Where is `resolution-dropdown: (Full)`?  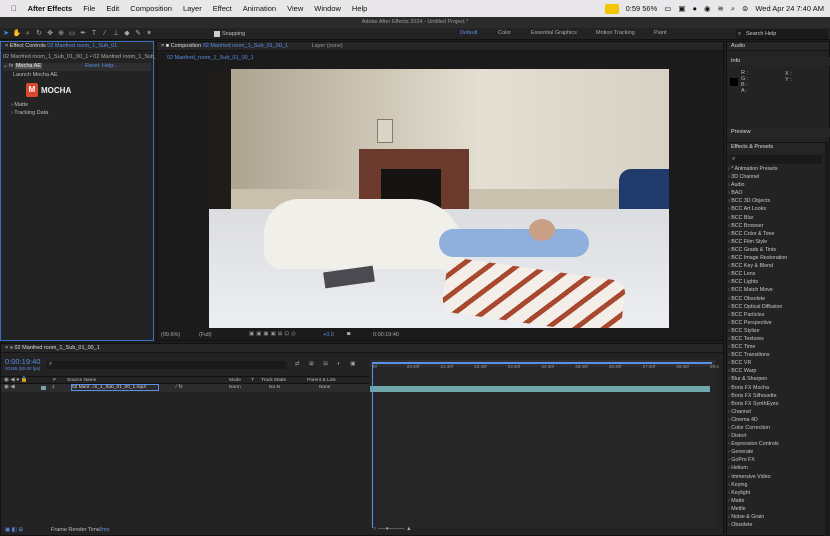 resolution-dropdown: (Full) is located at coordinates (205, 335).